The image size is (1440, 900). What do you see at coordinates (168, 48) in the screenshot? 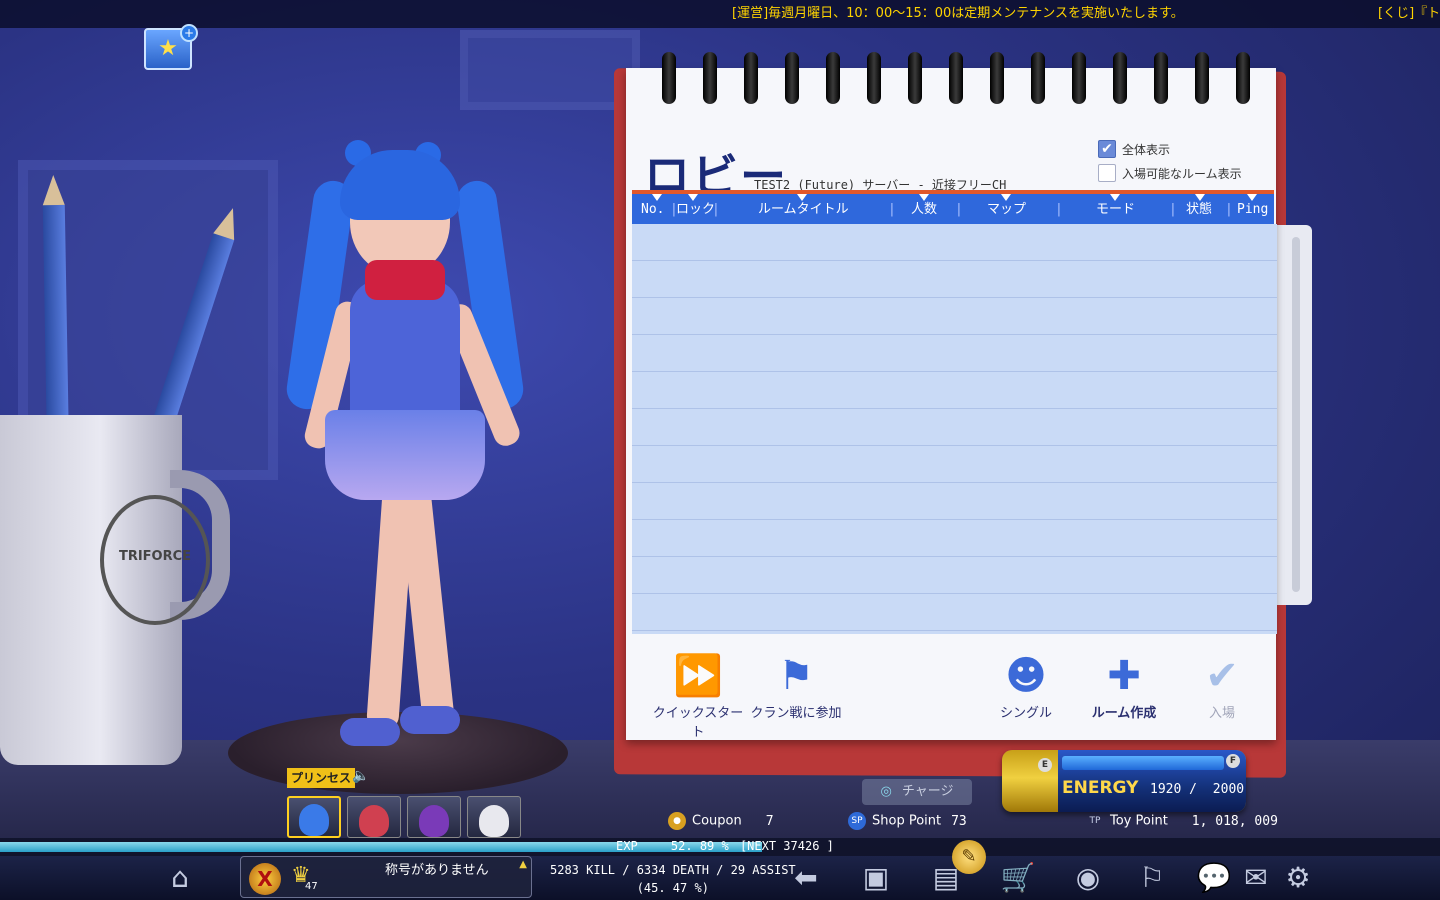
I see `star-icon: ★` at bounding box center [168, 48].